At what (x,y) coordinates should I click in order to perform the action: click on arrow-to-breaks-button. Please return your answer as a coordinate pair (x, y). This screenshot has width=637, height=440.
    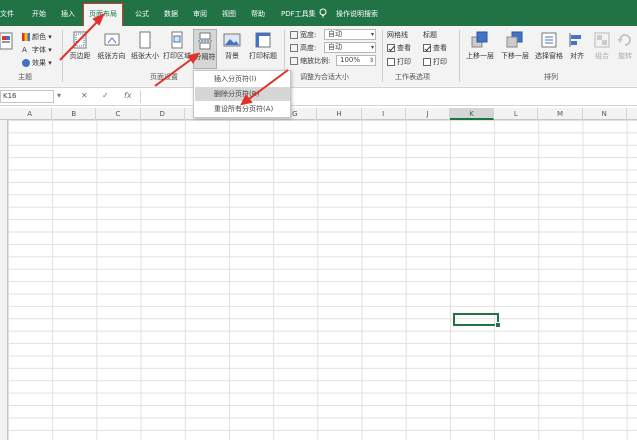
    Looking at the image, I should click on (174, 72).